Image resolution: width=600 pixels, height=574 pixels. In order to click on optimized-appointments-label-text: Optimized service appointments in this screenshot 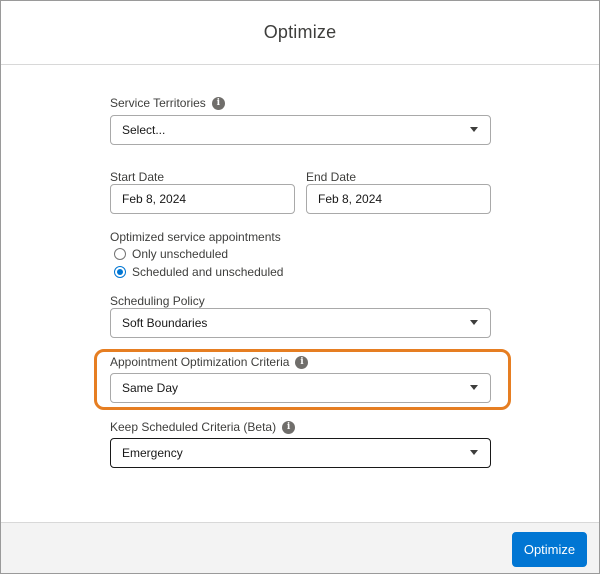, I will do `click(195, 237)`.